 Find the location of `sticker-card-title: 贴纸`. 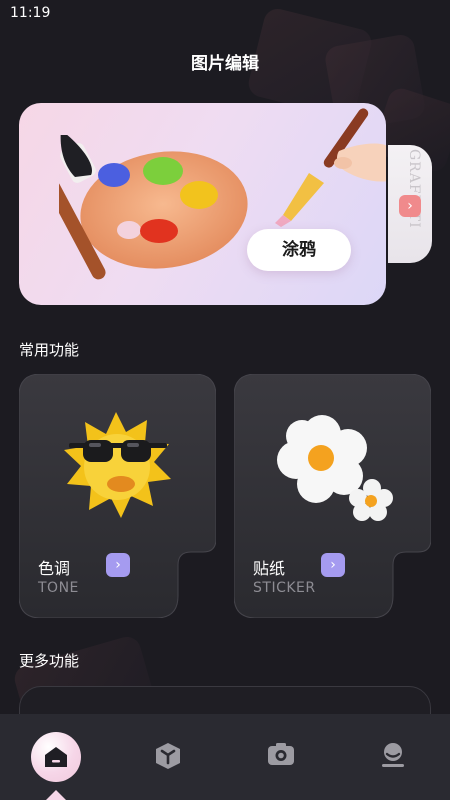

sticker-card-title: 贴纸 is located at coordinates (269, 568).